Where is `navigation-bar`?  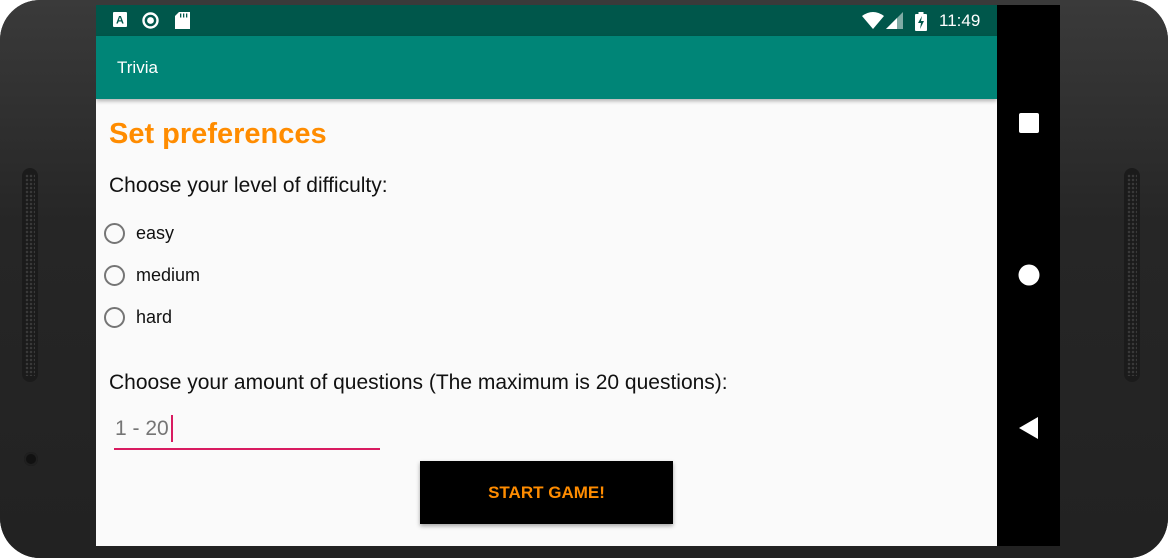
navigation-bar is located at coordinates (1028, 275).